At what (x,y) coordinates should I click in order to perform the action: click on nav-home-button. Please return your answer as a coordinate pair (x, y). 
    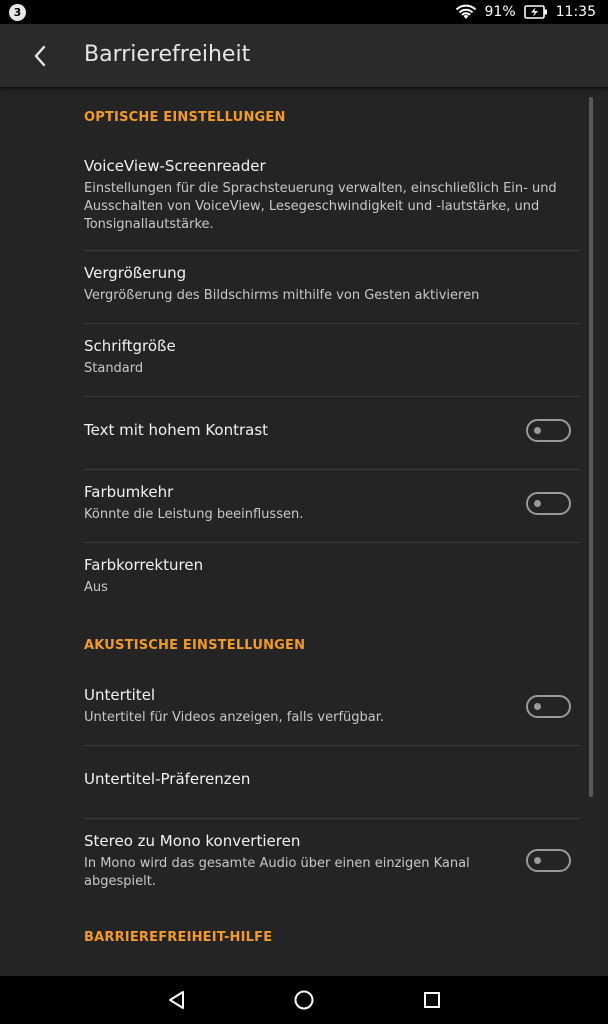
    Looking at the image, I should click on (304, 1000).